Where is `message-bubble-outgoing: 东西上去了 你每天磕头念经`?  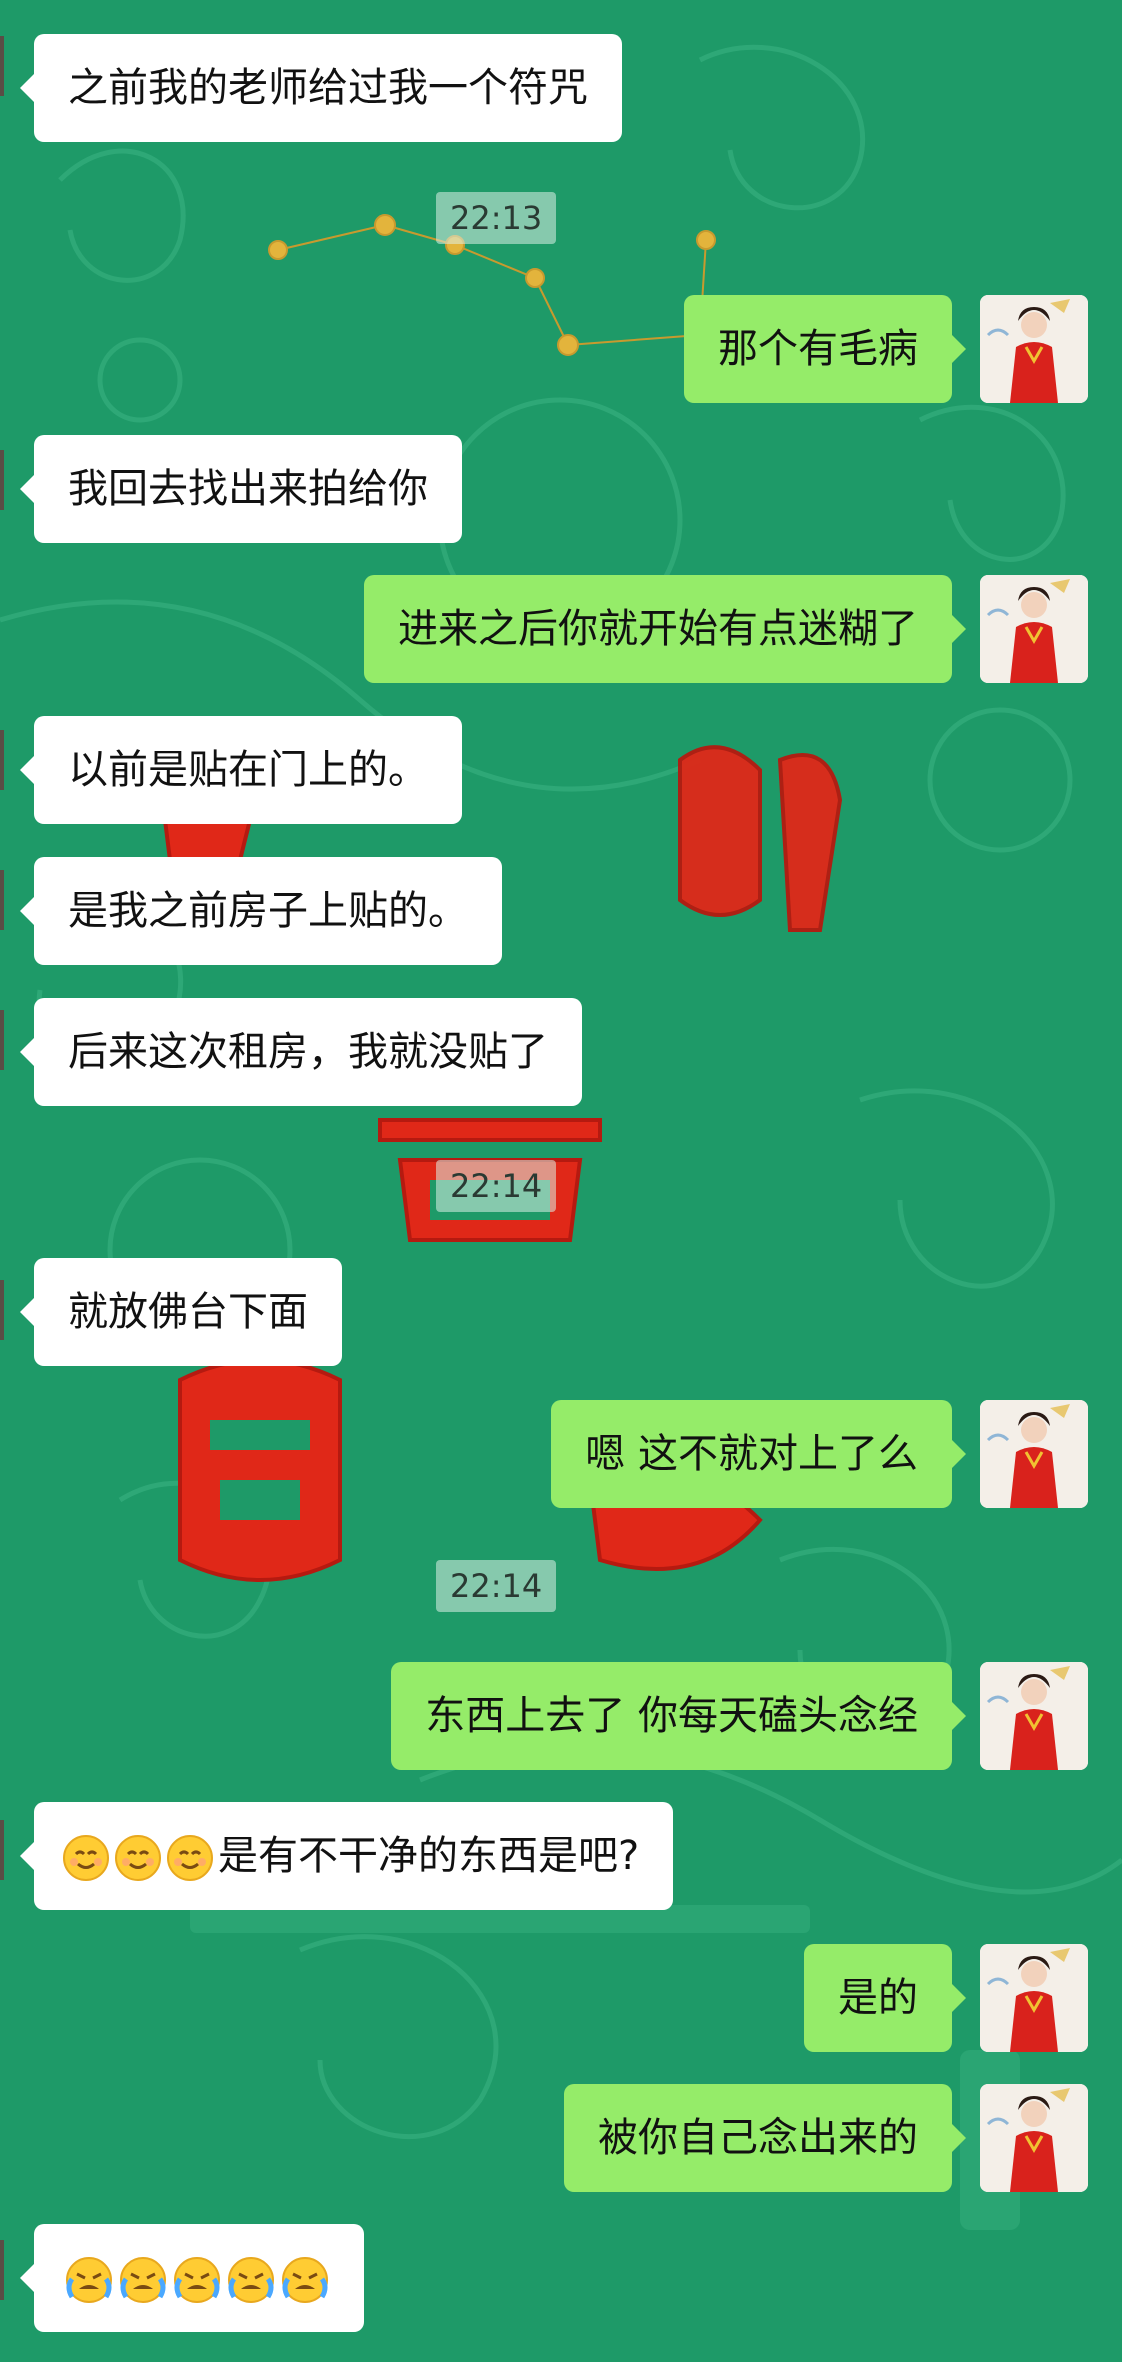 message-bubble-outgoing: 东西上去了 你每天磕头念经 is located at coordinates (678, 1716).